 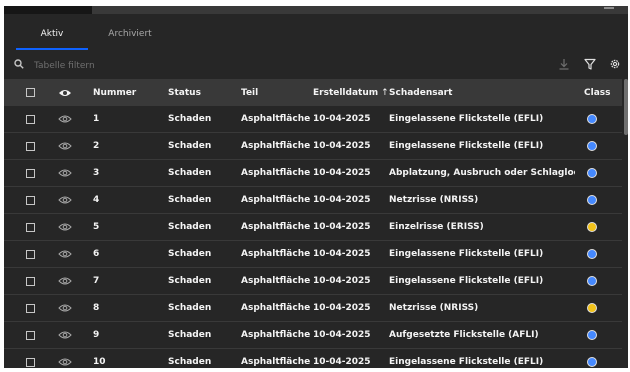 What do you see at coordinates (19, 64) in the screenshot?
I see `search-icon` at bounding box center [19, 64].